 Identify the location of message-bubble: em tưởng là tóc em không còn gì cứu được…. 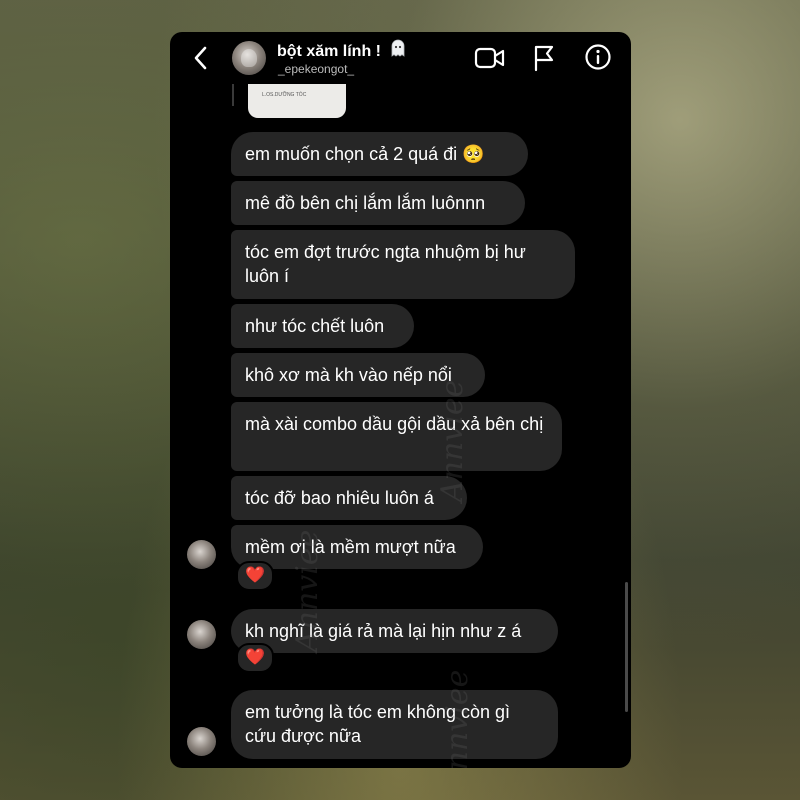
(394, 724).